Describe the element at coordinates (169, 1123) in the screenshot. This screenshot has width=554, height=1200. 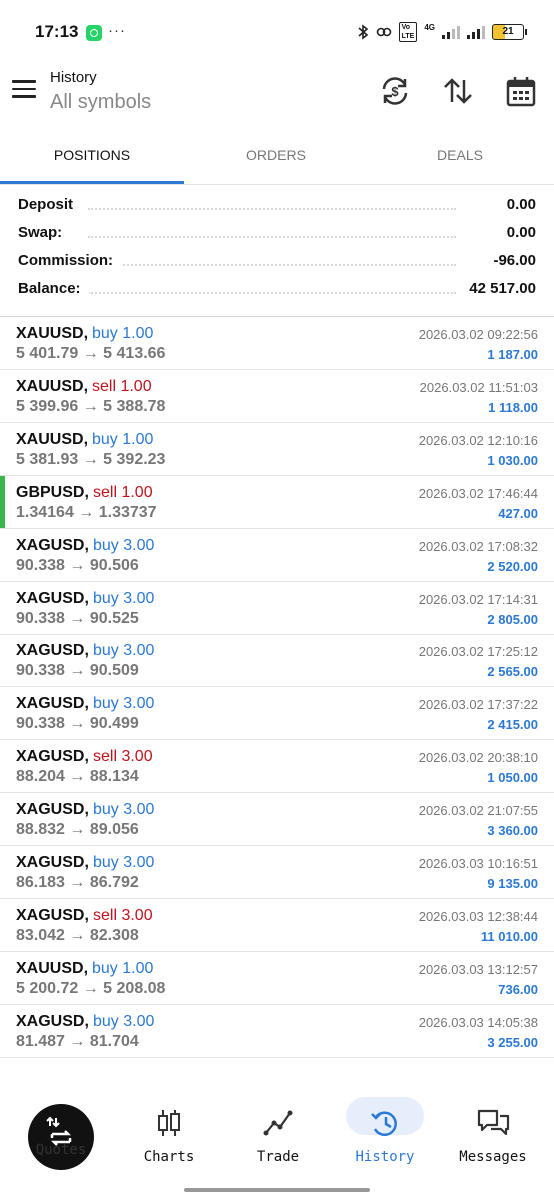
I see `candlestick-icon` at that location.